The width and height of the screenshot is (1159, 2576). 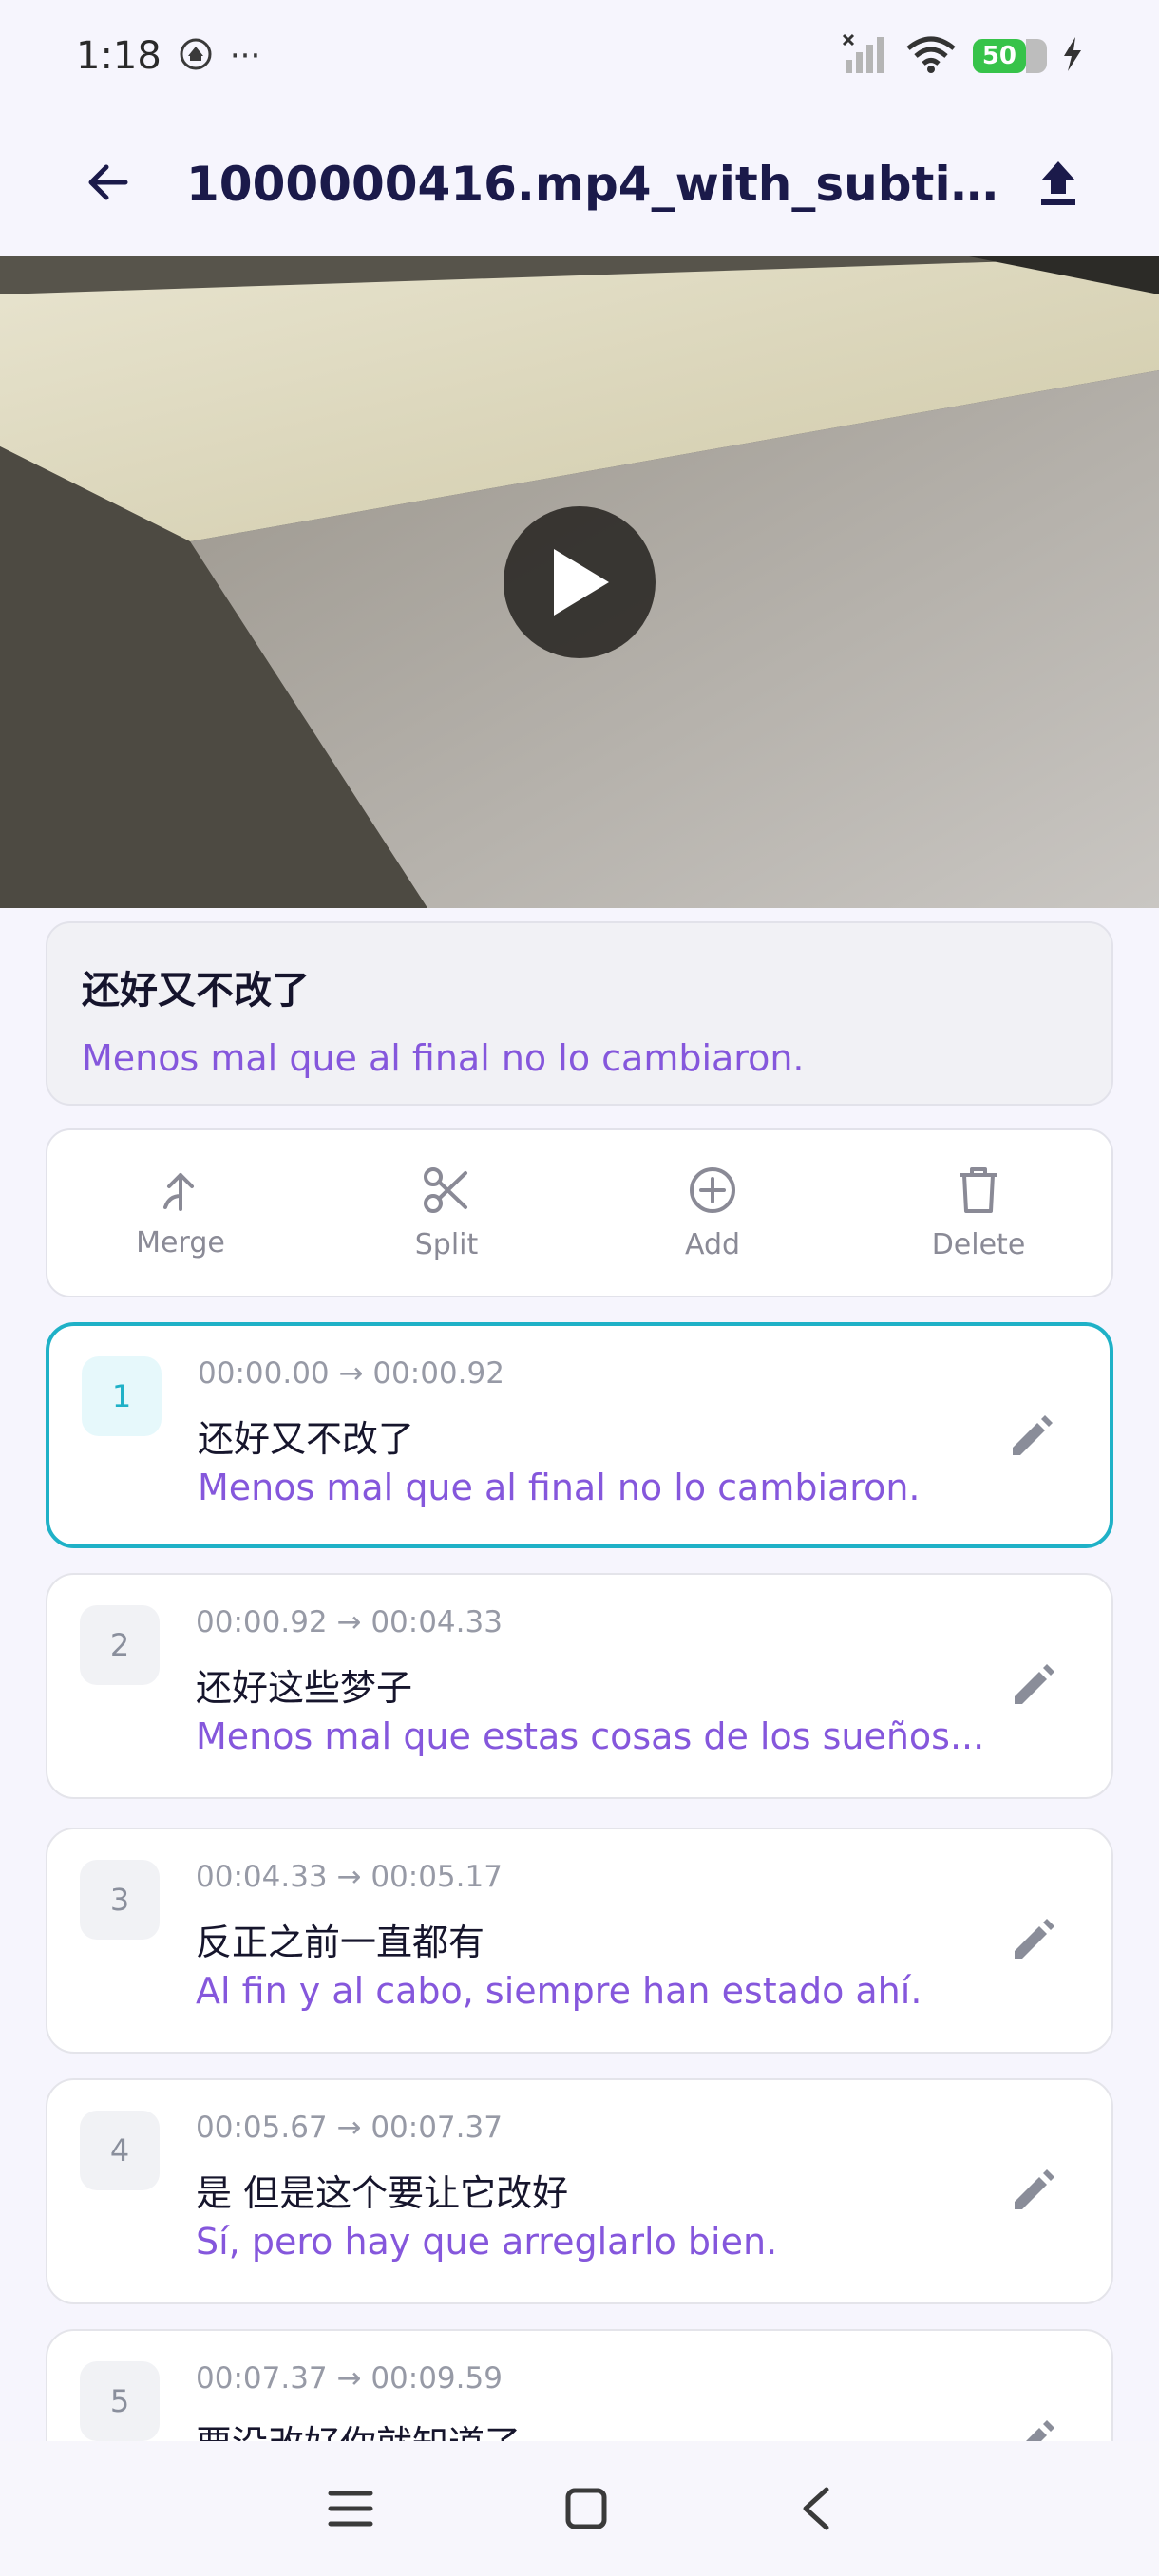 What do you see at coordinates (443, 1058) in the screenshot?
I see `preview-translation-text: Menos mal que al final no lo cambiaron.` at bounding box center [443, 1058].